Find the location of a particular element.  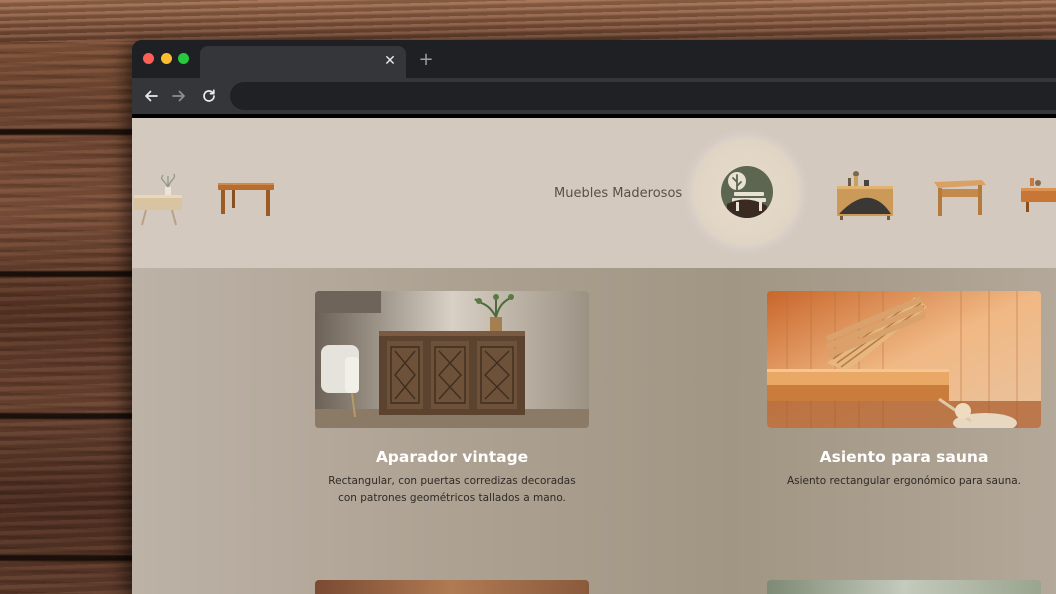

product-title: Asiento para sauna is located at coordinates (904, 457).